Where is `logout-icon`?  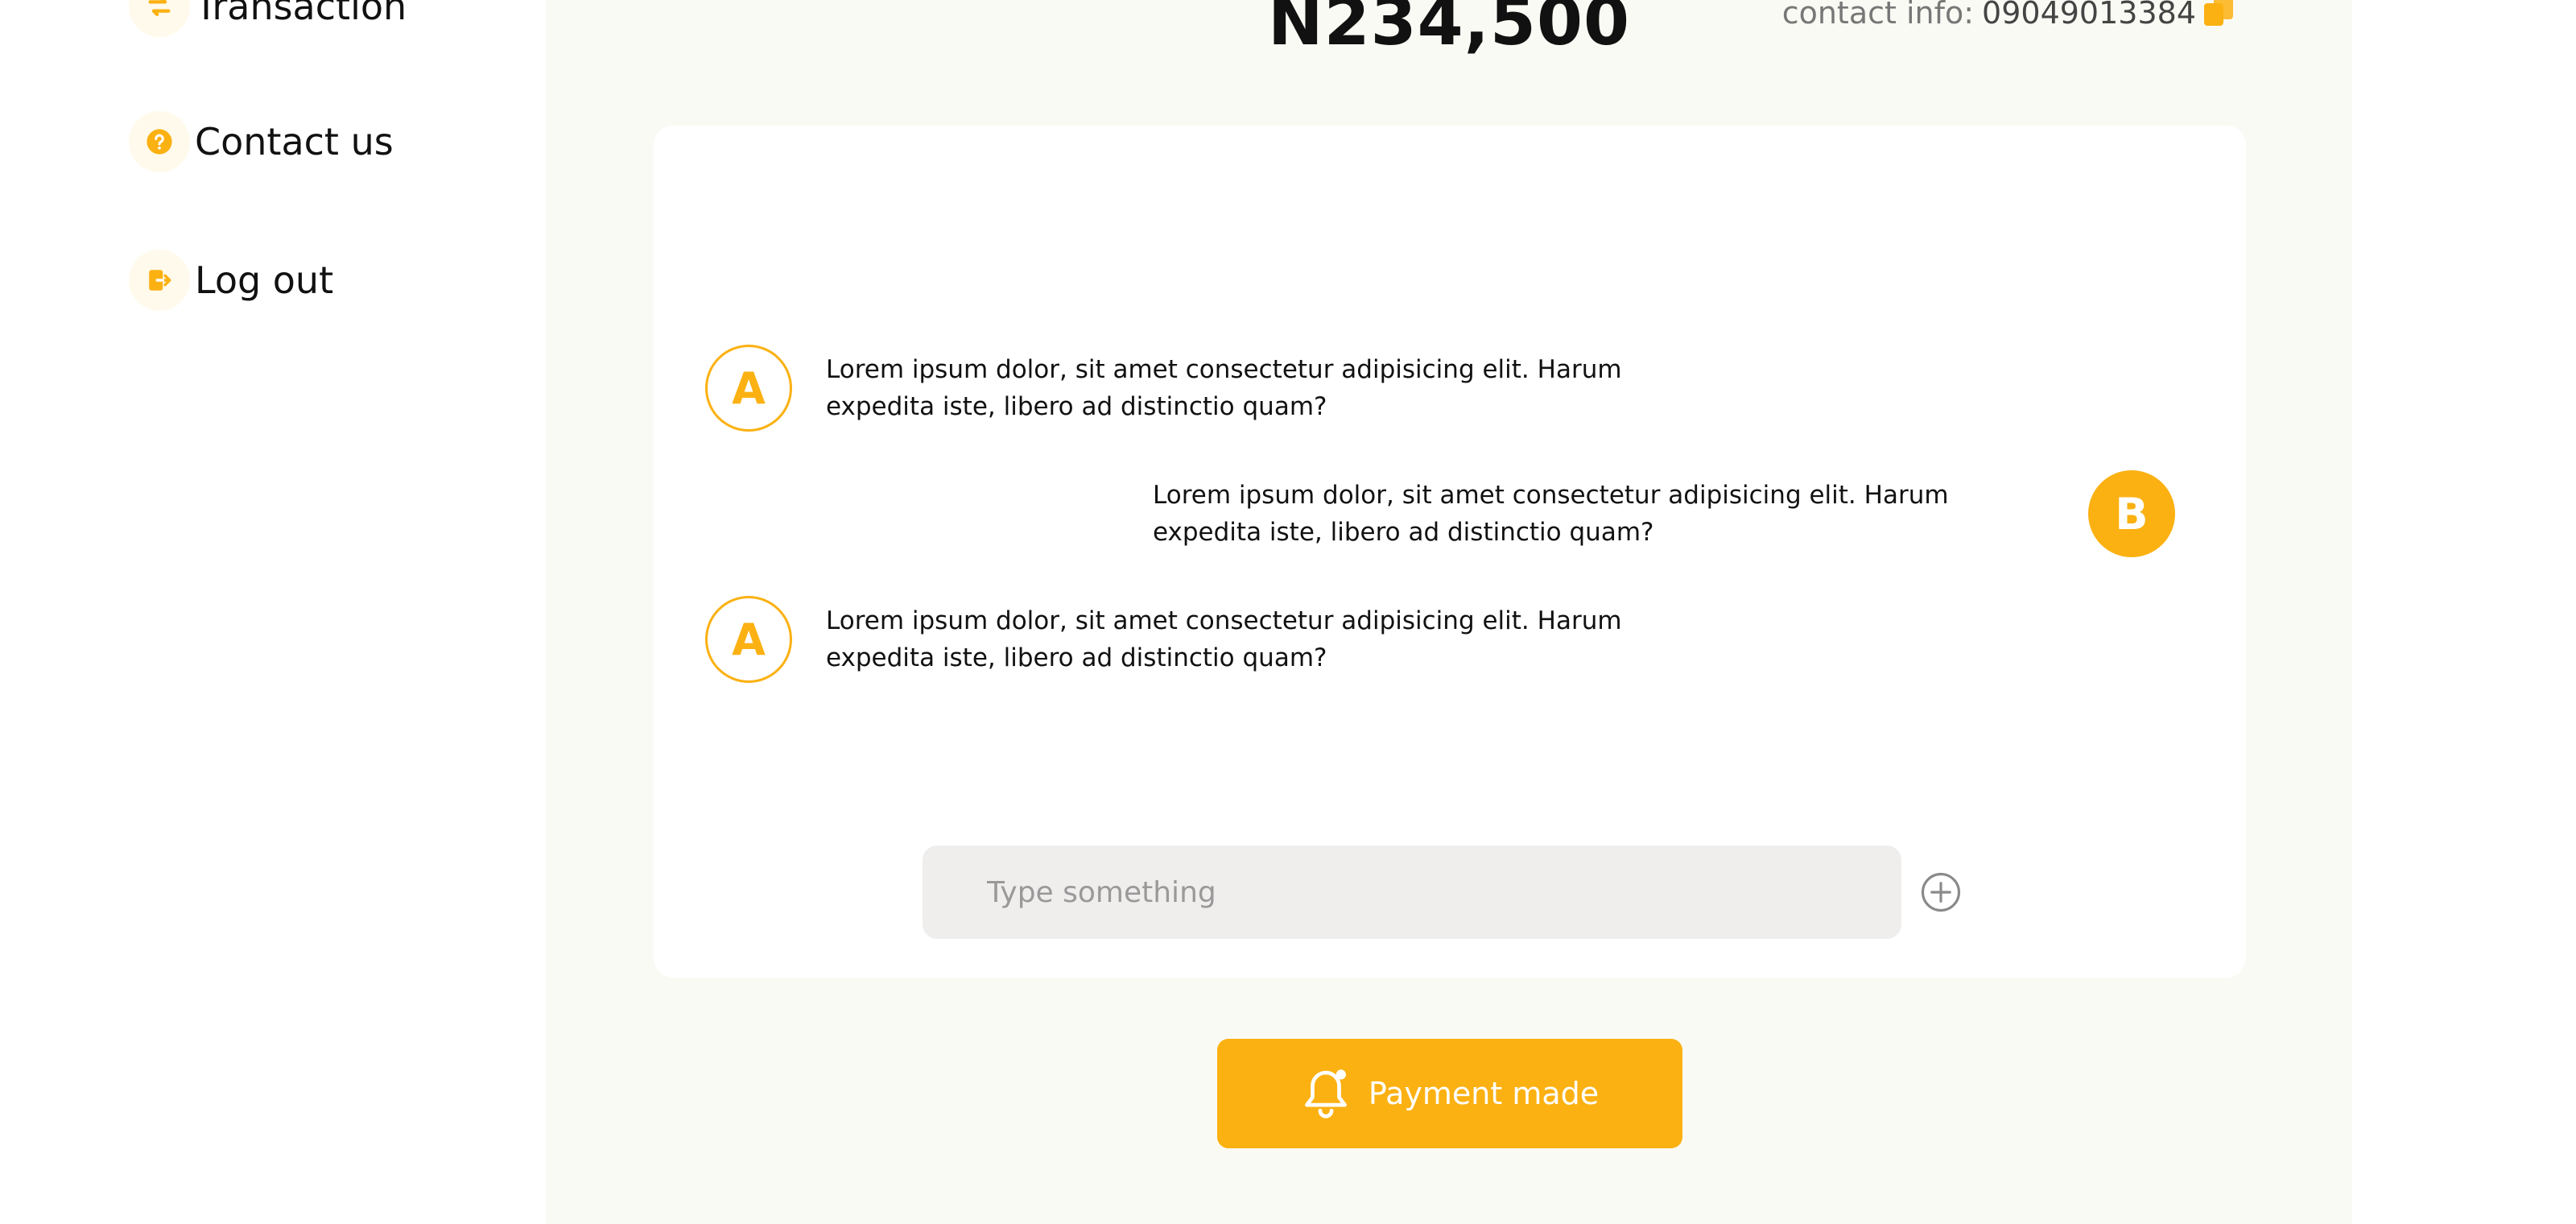 logout-icon is located at coordinates (159, 280).